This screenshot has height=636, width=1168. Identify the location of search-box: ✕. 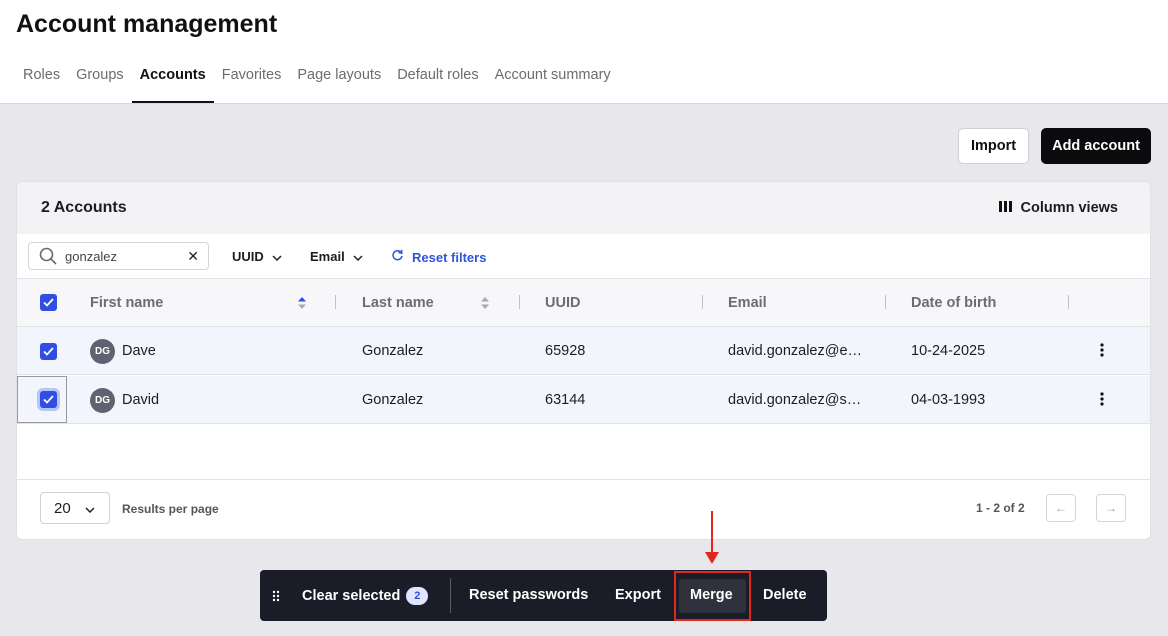
(118, 256).